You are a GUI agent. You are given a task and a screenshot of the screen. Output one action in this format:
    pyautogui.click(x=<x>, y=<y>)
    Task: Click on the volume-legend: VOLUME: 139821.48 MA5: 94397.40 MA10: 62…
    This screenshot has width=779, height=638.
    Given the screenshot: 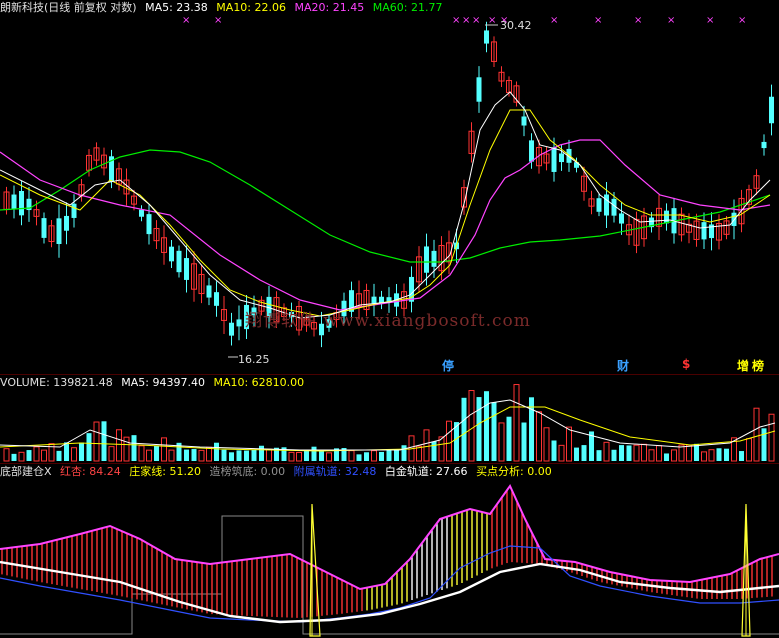 What is the action you would take?
    pyautogui.click(x=154, y=383)
    